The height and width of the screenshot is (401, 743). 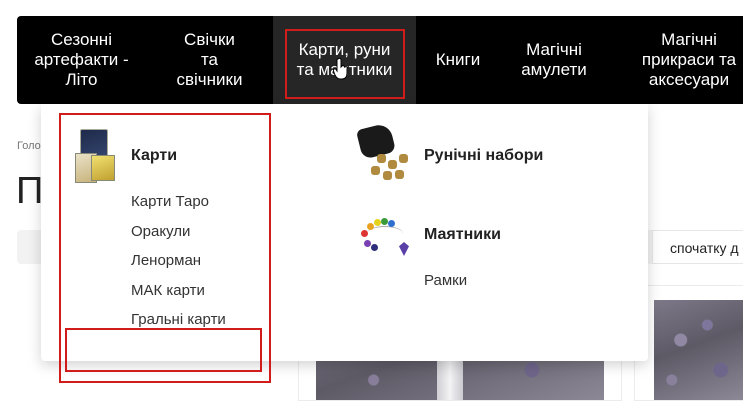 I want to click on tarot-cards-thumbnail, so click(x=95, y=156).